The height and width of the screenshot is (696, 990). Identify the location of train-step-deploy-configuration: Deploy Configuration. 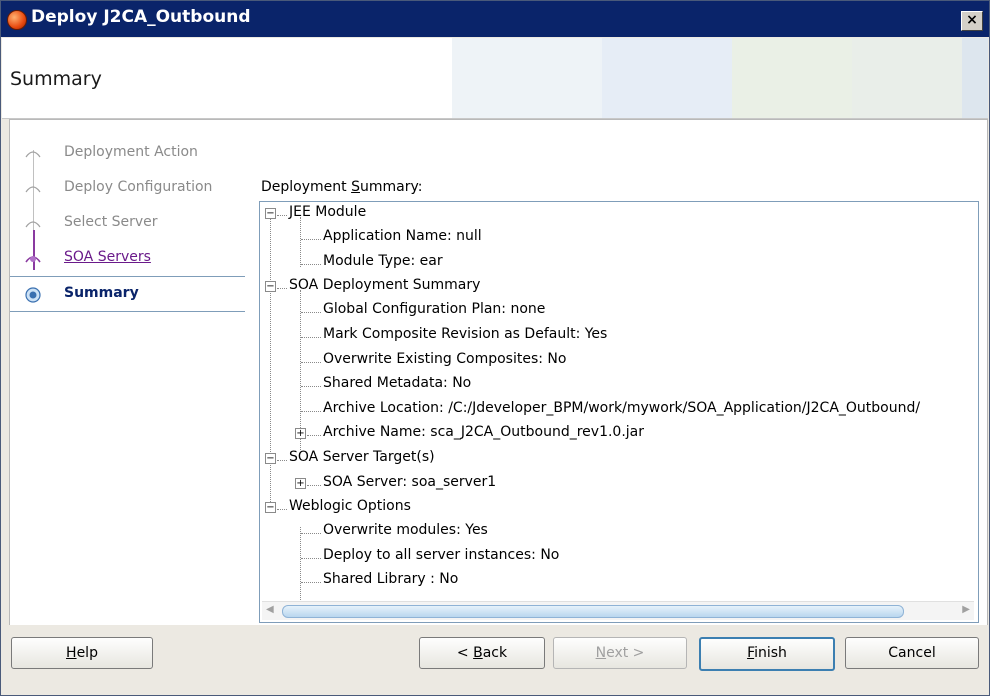
(128, 188).